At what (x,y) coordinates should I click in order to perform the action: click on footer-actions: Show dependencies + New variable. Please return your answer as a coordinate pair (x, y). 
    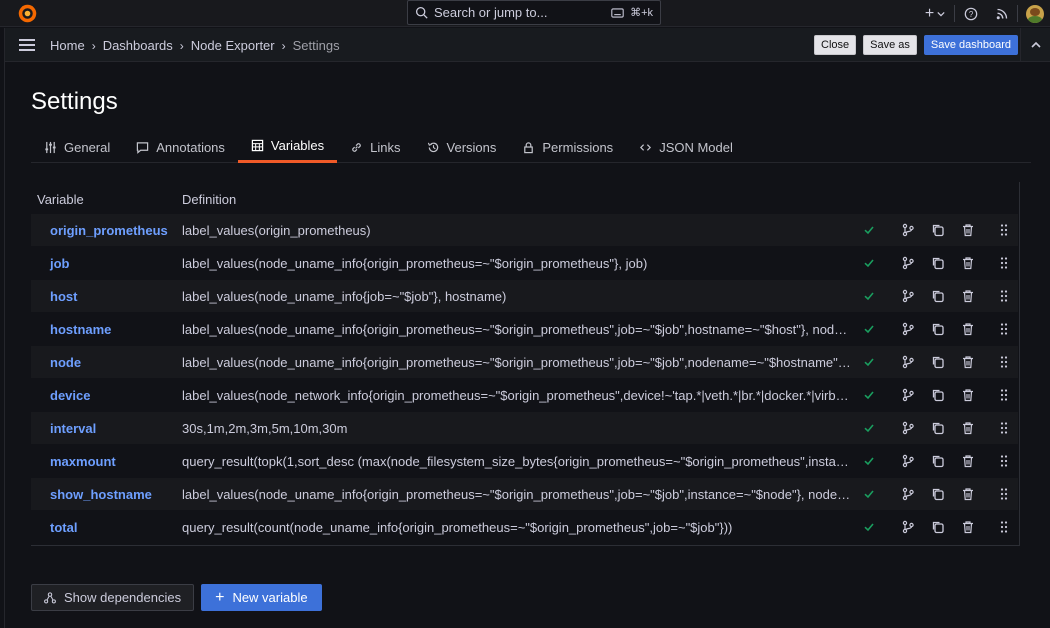
    Looking at the image, I should click on (176, 597).